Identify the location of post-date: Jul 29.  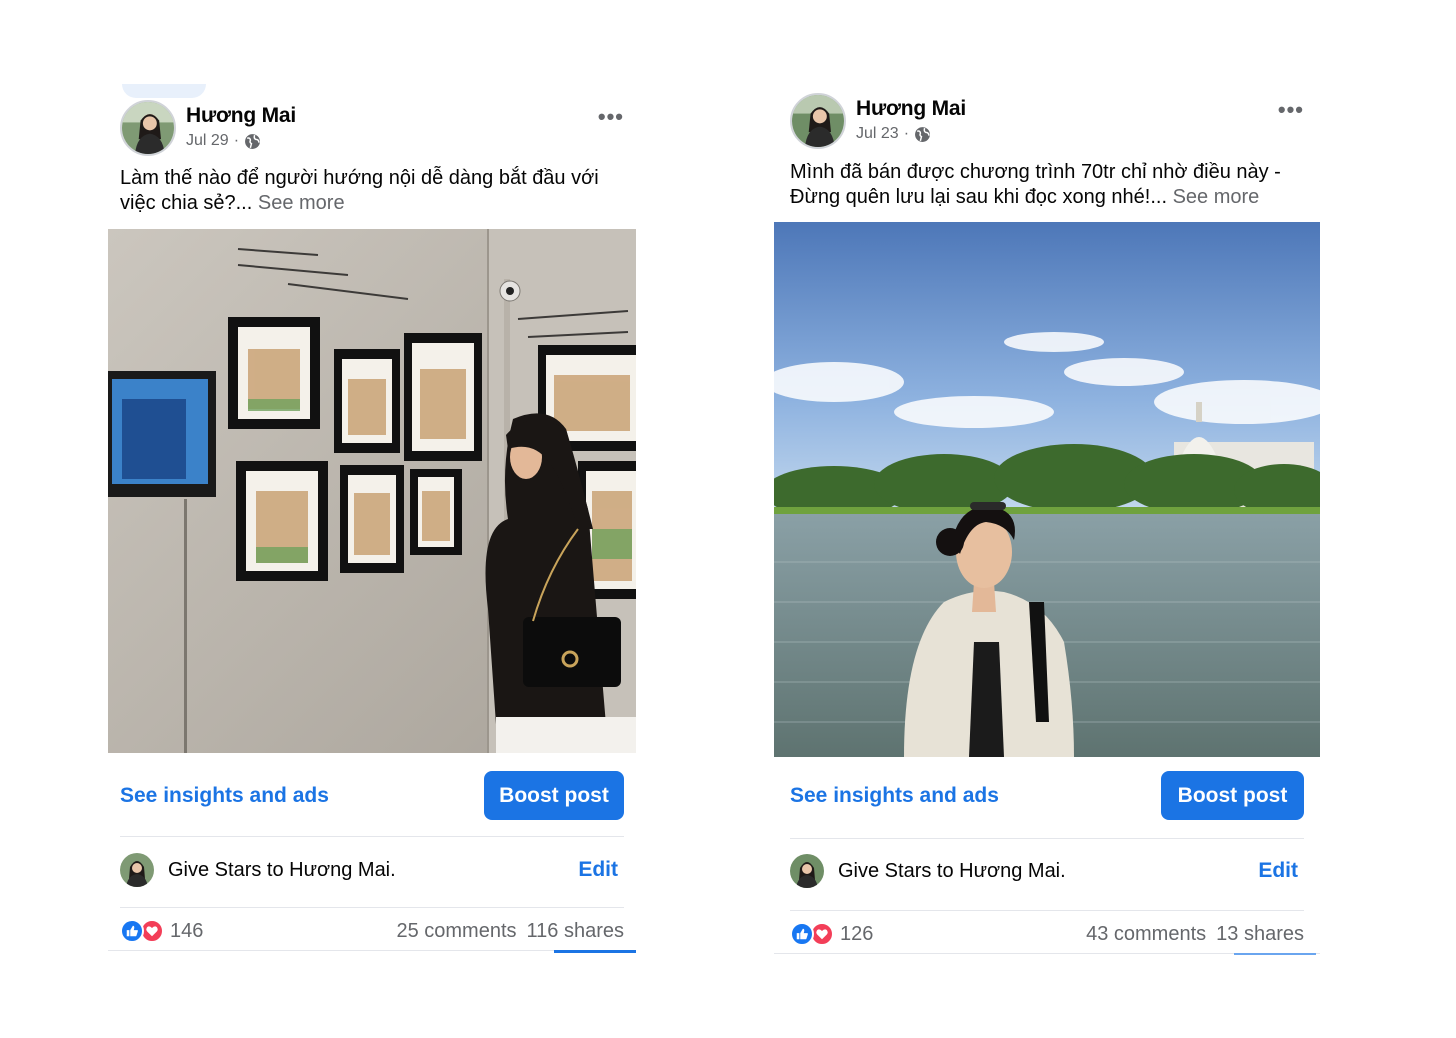
(207, 141).